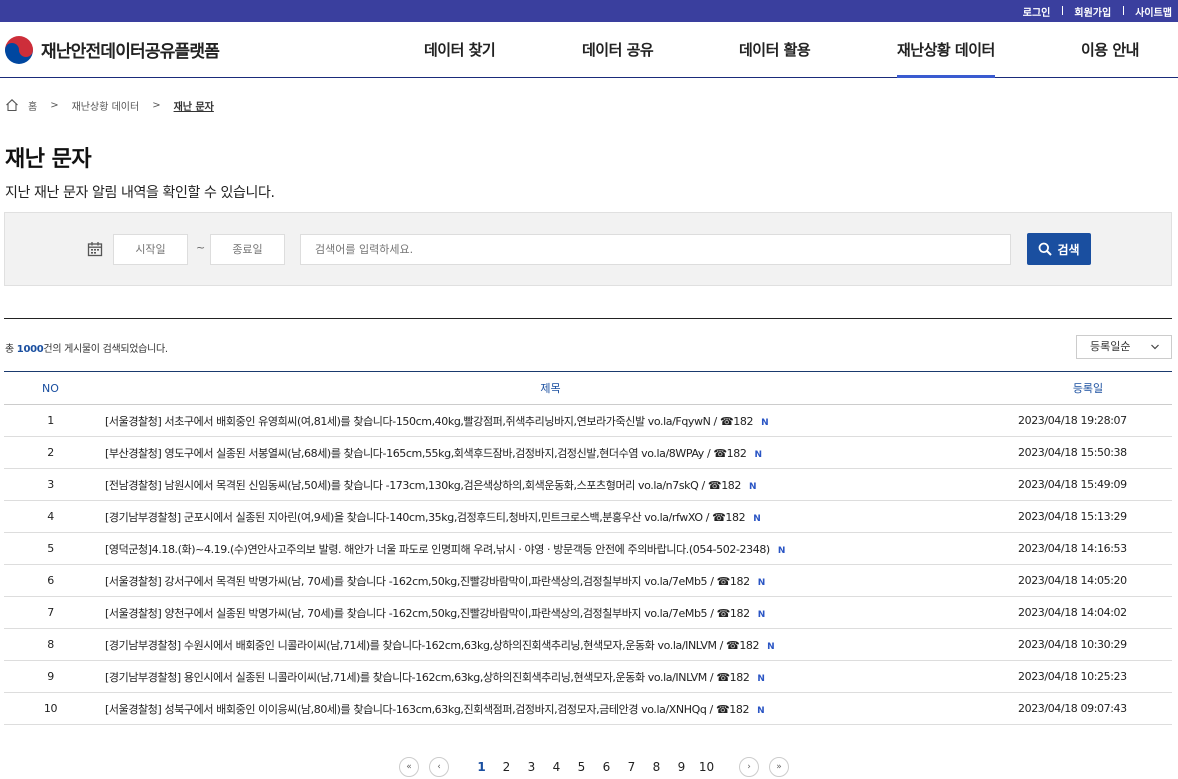  Describe the element at coordinates (106, 105) in the screenshot. I see `breadcrumb-level1: 재난상황 데이터` at that location.